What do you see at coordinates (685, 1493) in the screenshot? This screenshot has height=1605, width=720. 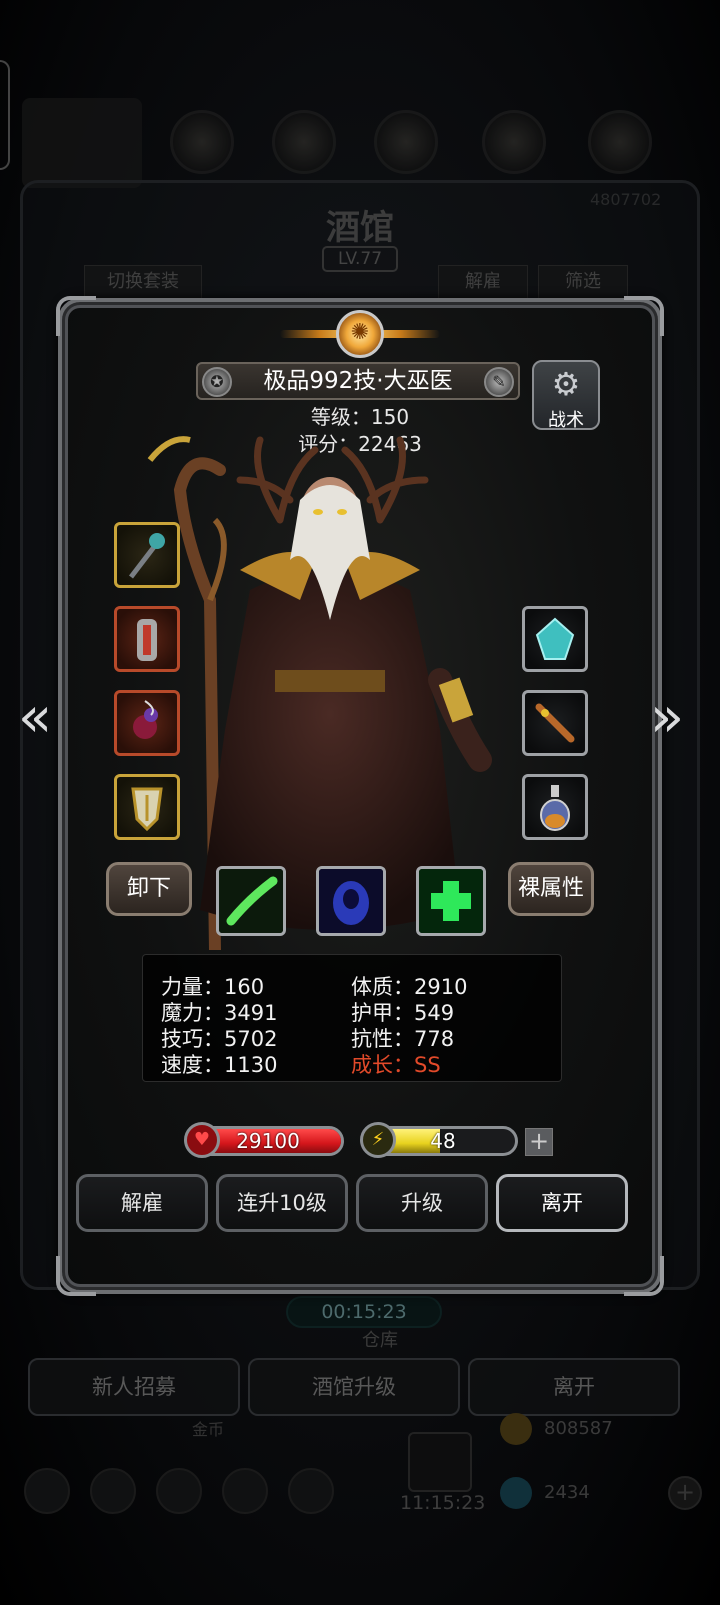 I see `add-resource-button: +` at bounding box center [685, 1493].